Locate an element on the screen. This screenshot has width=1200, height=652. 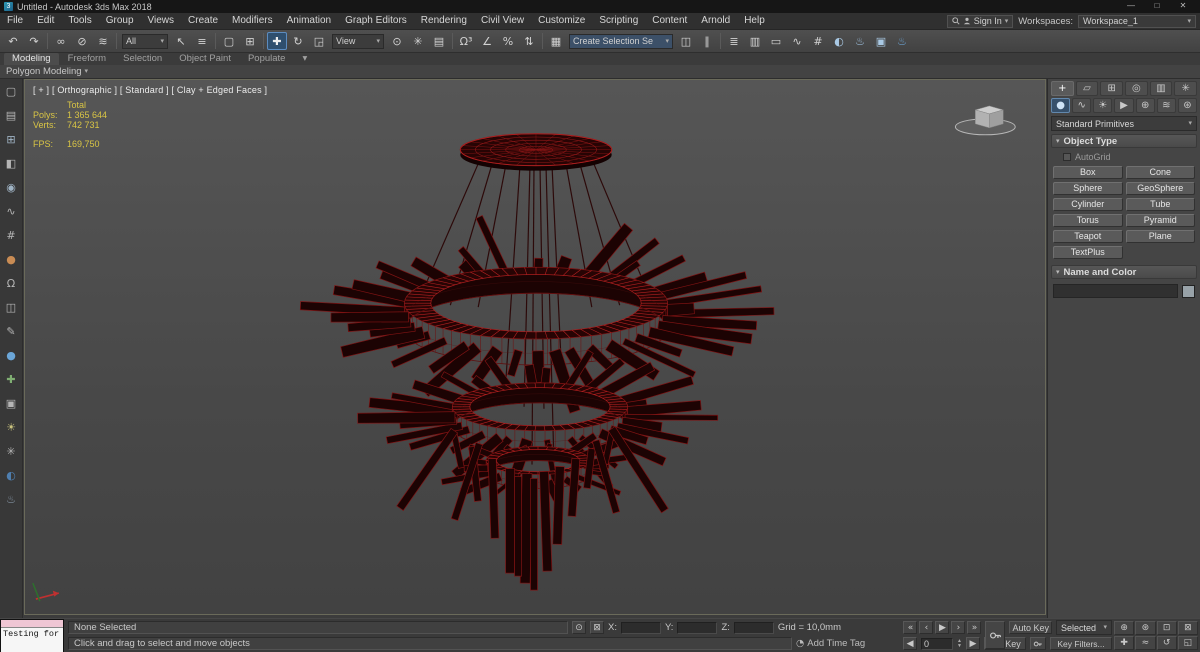
listener-strip: Testing for is located at coordinates (32, 640).